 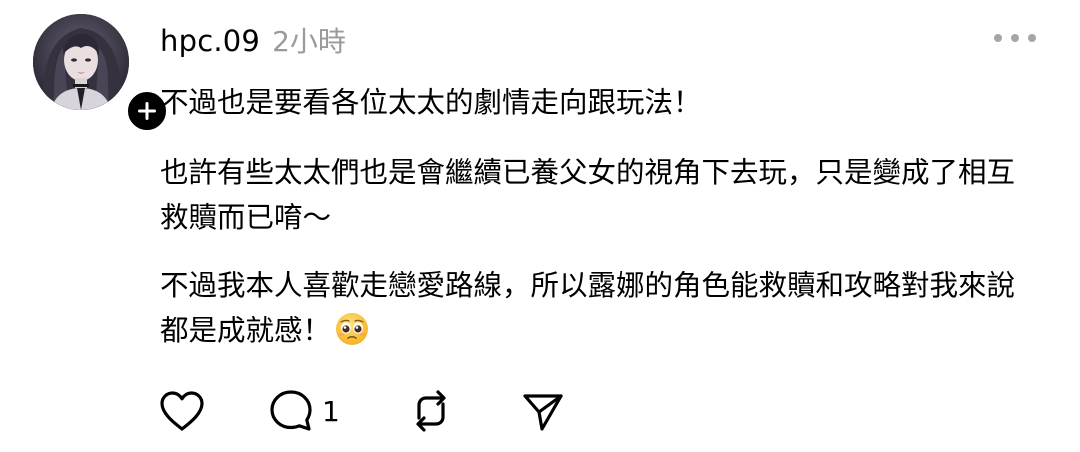 I want to click on more-horizontal-icon, so click(x=1015, y=38).